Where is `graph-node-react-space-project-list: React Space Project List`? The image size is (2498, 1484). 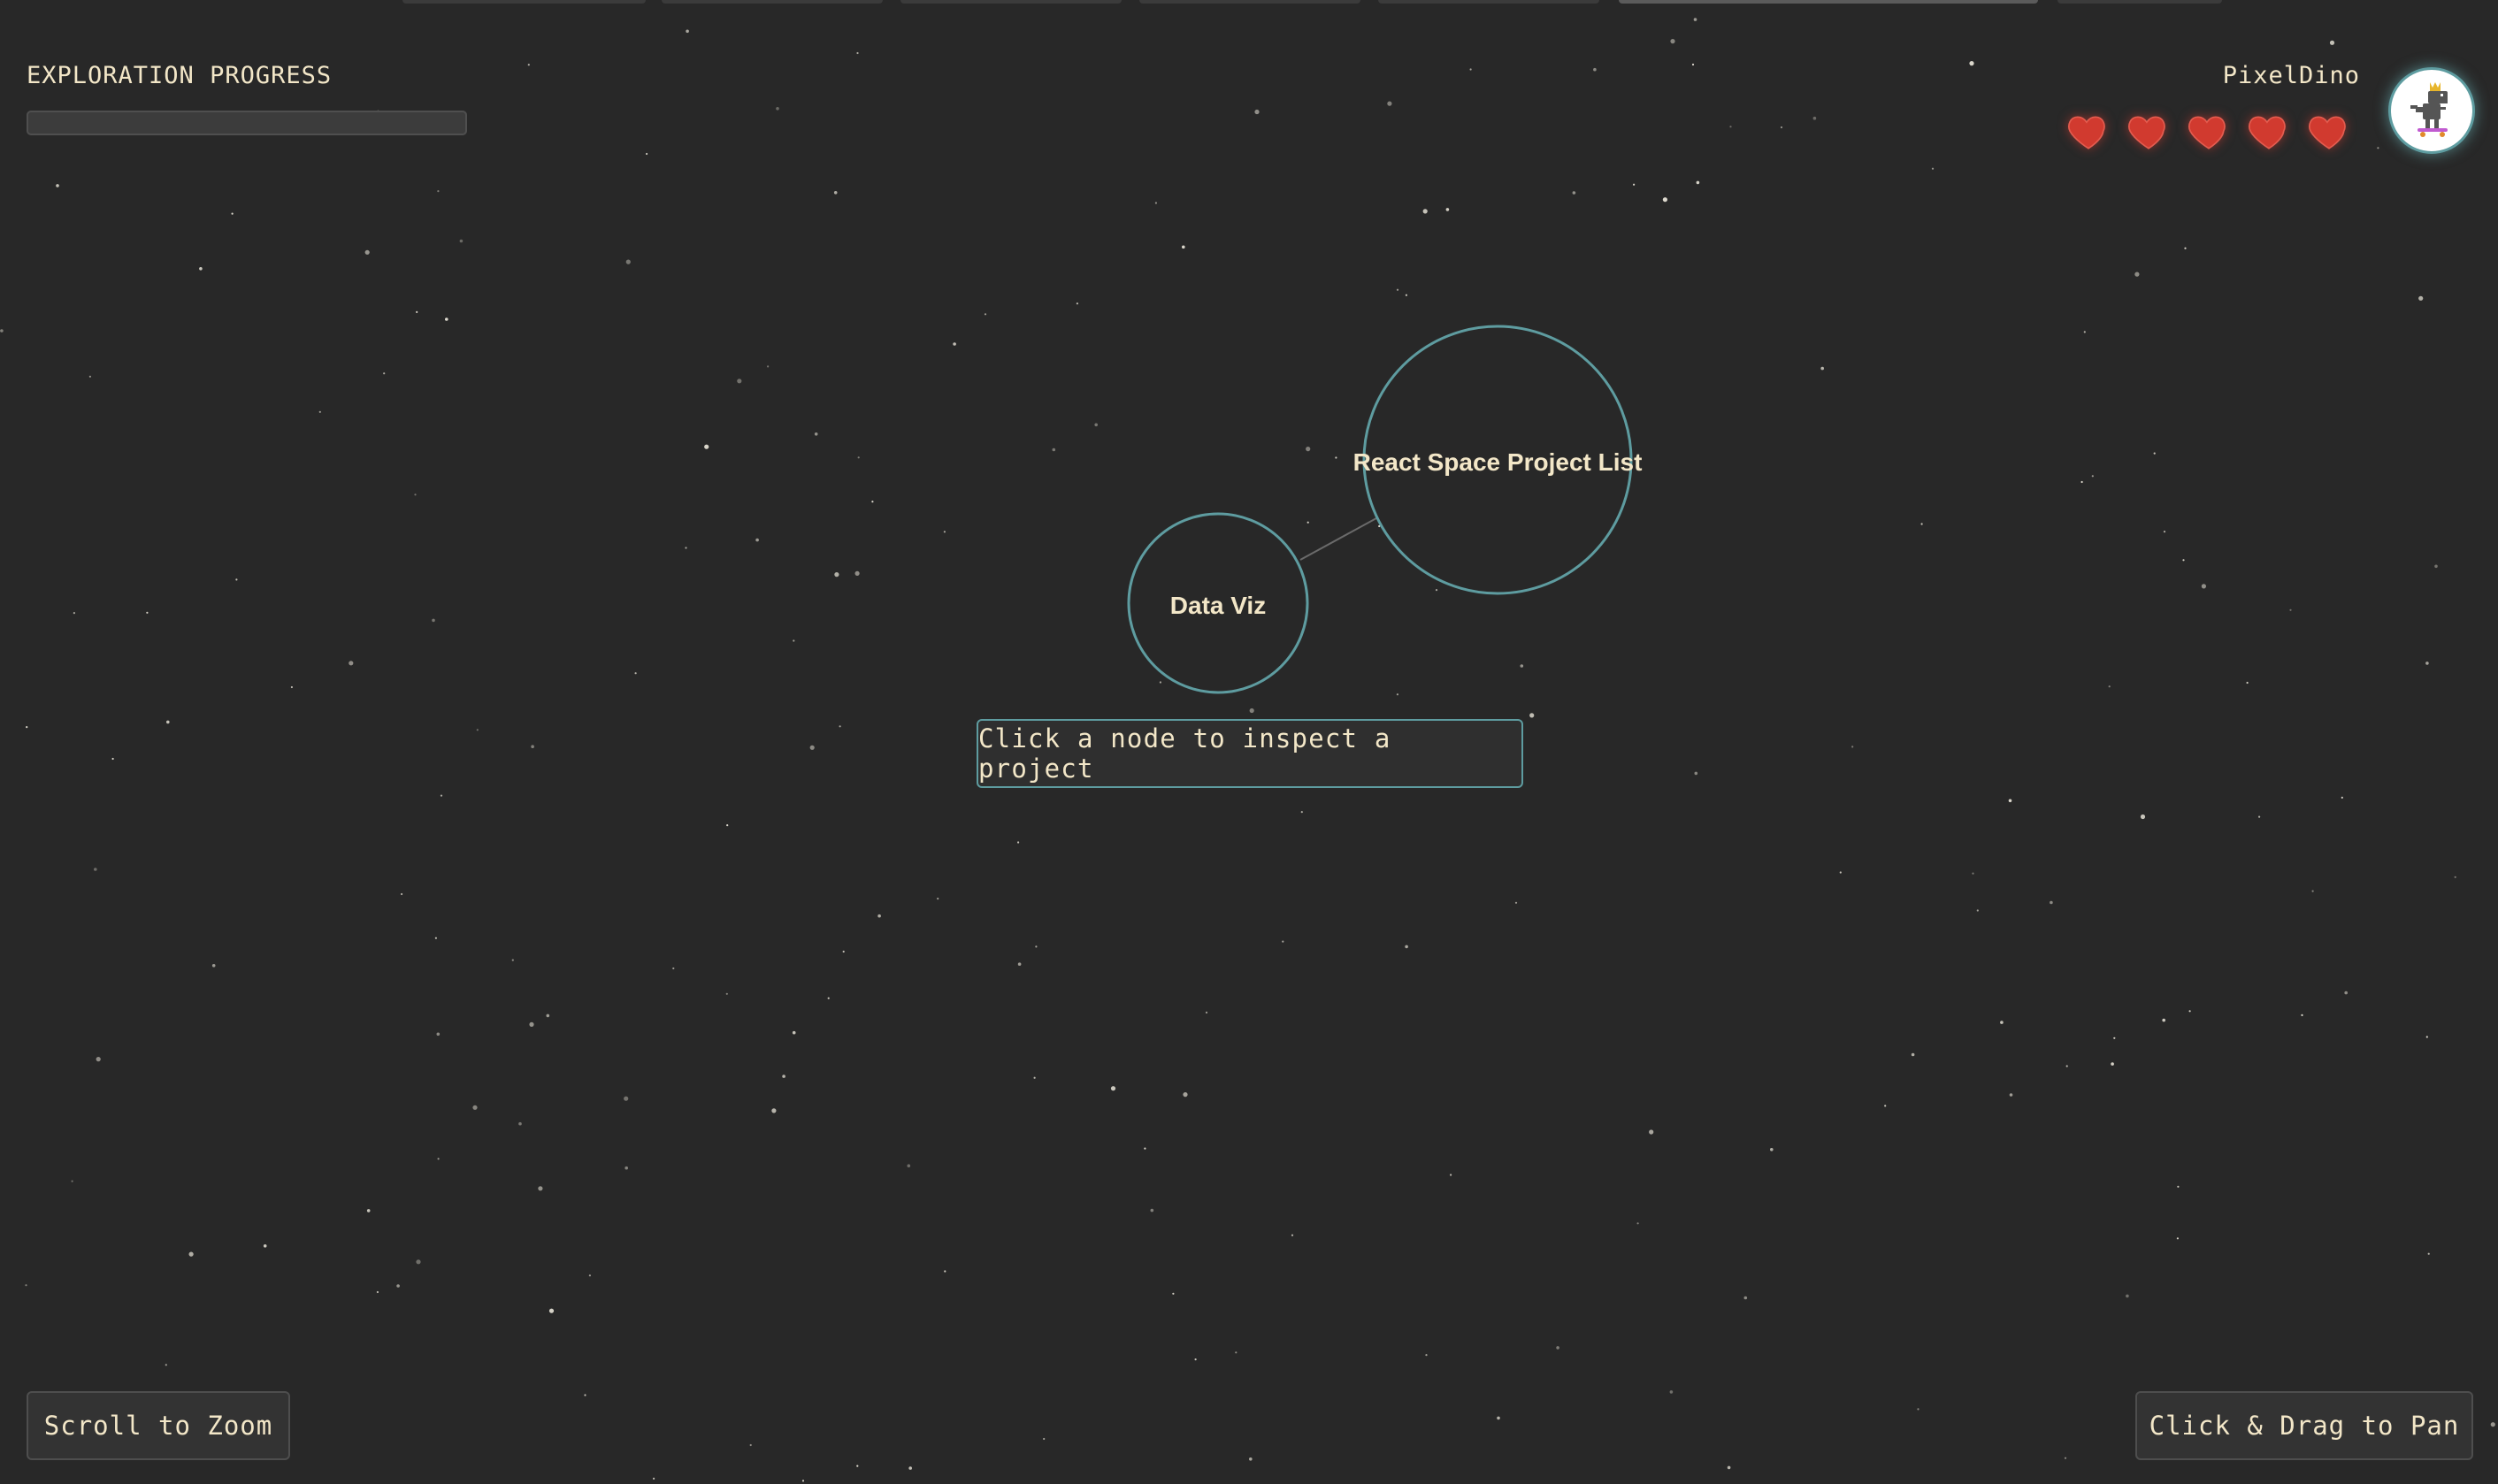
graph-node-react-space-project-list: React Space Project List is located at coordinates (1498, 460).